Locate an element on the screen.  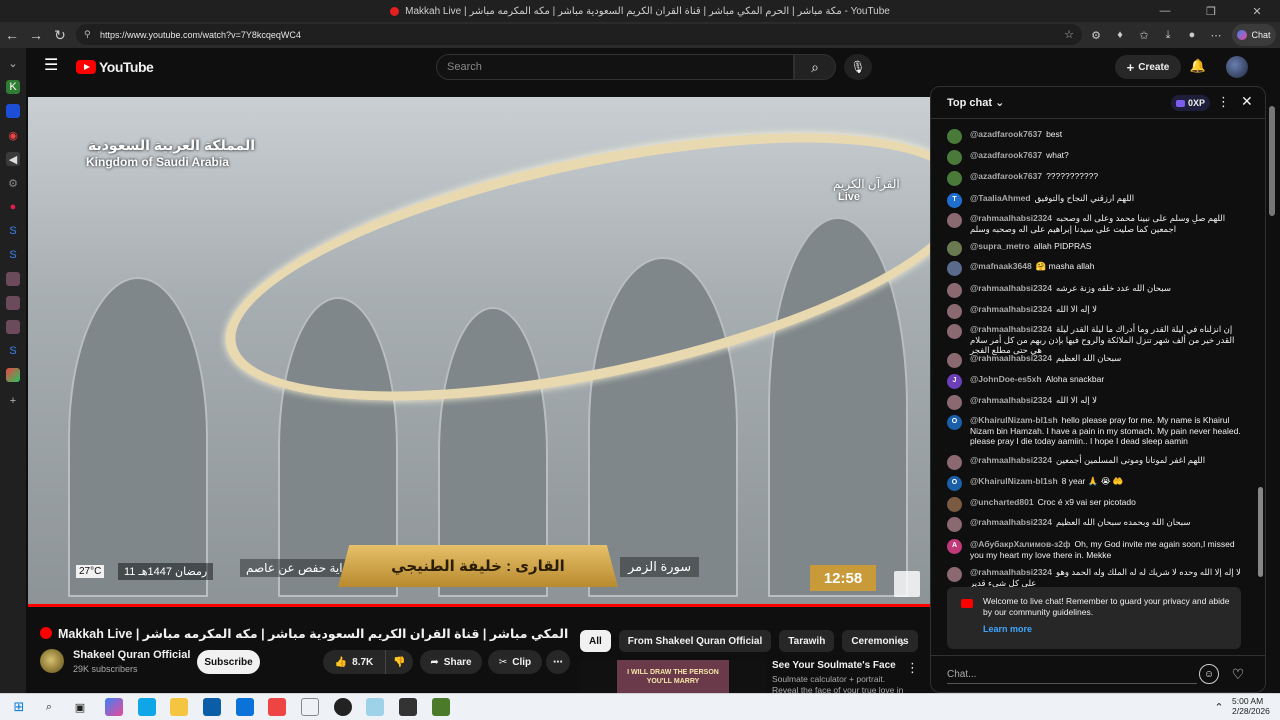
youtube-logo: YouTube is located at coordinates (115, 67).